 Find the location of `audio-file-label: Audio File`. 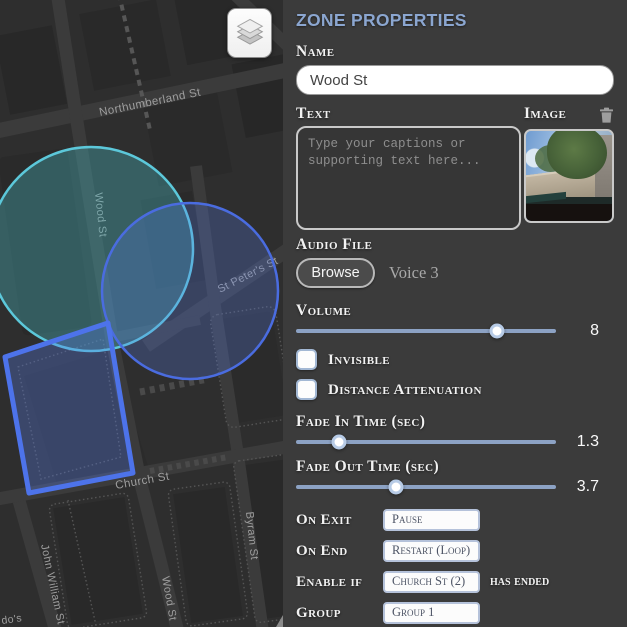

audio-file-label: Audio File is located at coordinates (334, 244).